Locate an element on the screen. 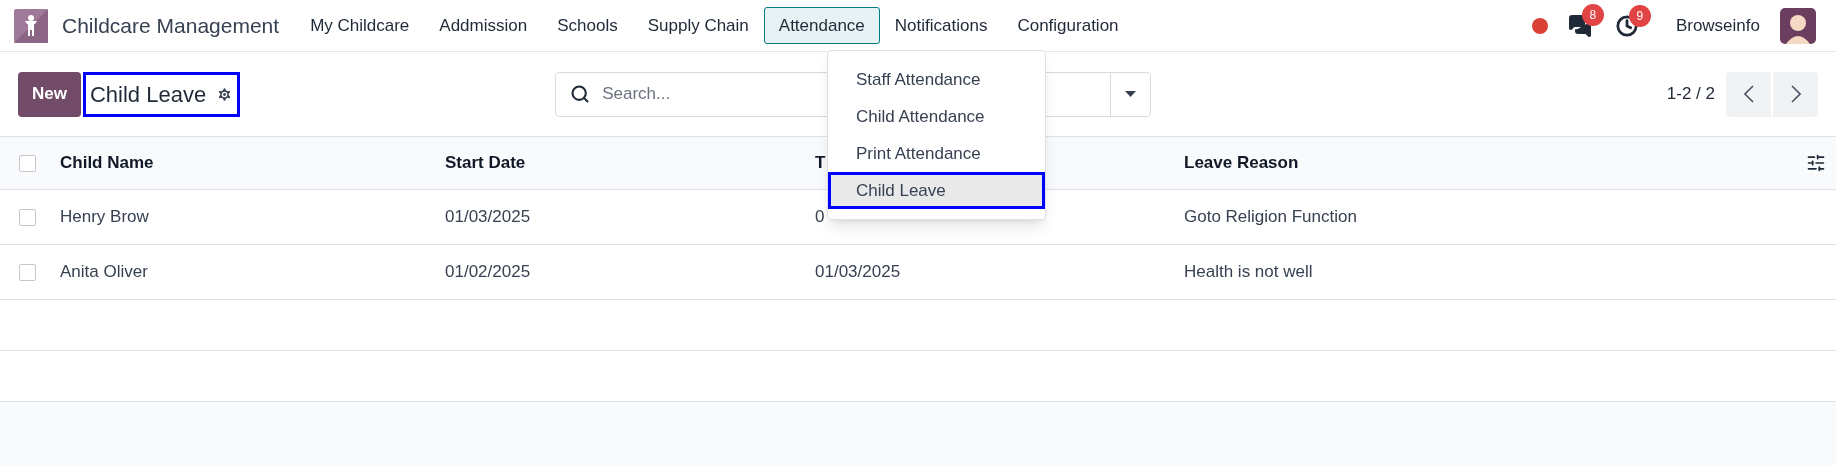 Image resolution: width=1836 pixels, height=465 pixels. caret-icon is located at coordinates (1131, 94).